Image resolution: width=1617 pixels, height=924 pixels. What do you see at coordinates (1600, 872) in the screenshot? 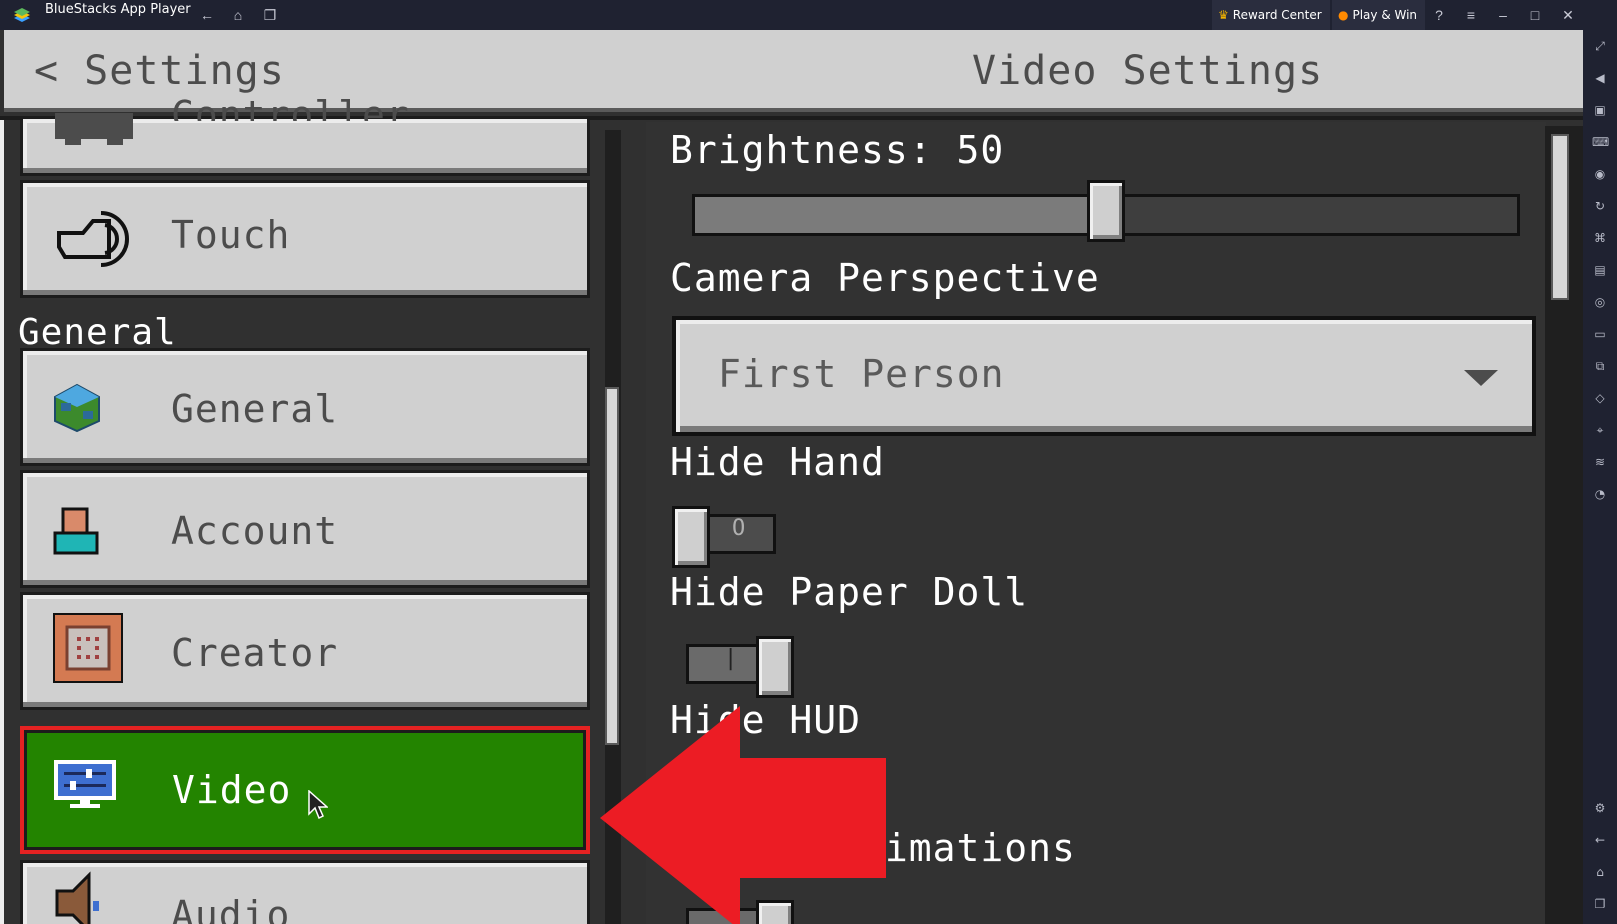
I see `home-nav-icon: ⌂` at bounding box center [1600, 872].